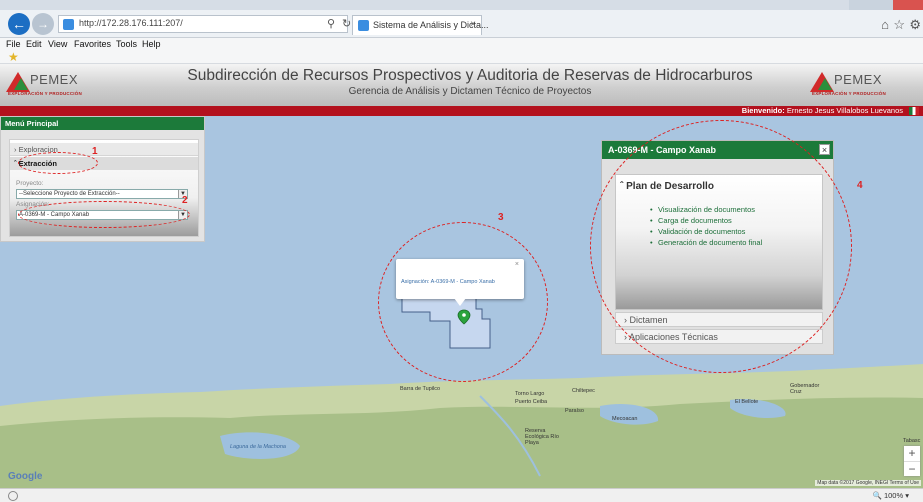  Describe the element at coordinates (126, 44) in the screenshot. I see `menu-tools: Tools` at that location.